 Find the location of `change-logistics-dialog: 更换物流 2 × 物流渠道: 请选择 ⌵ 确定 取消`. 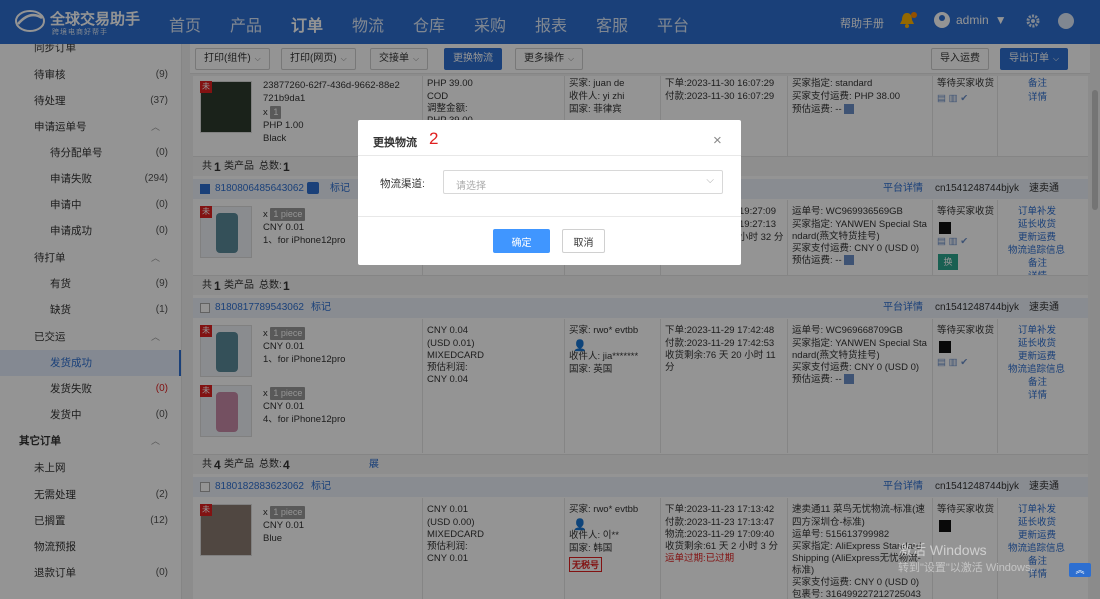

change-logistics-dialog: 更换物流 2 × 物流渠道: 请选择 ⌵ 确定 取消 is located at coordinates (549, 192).